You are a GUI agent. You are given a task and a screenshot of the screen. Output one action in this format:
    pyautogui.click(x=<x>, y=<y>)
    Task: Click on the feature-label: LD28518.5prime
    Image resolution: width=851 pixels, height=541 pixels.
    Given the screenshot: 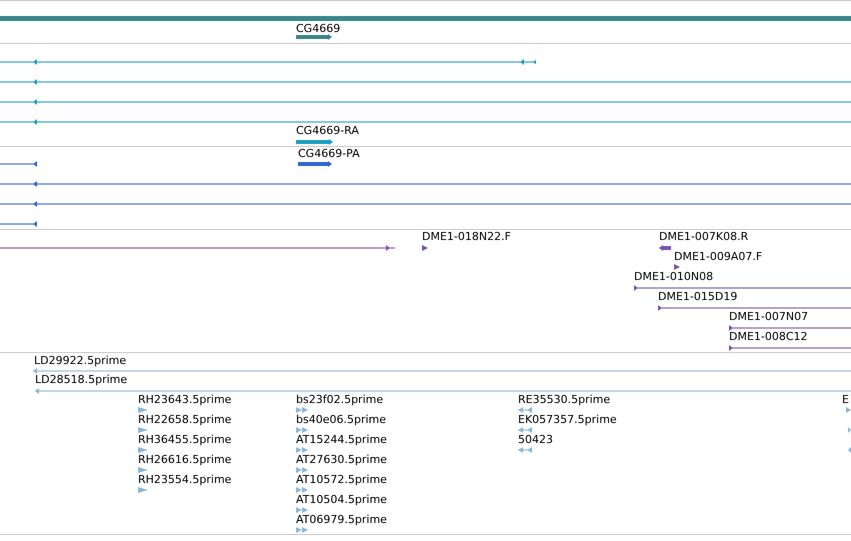 What is the action you would take?
    pyautogui.click(x=81, y=380)
    